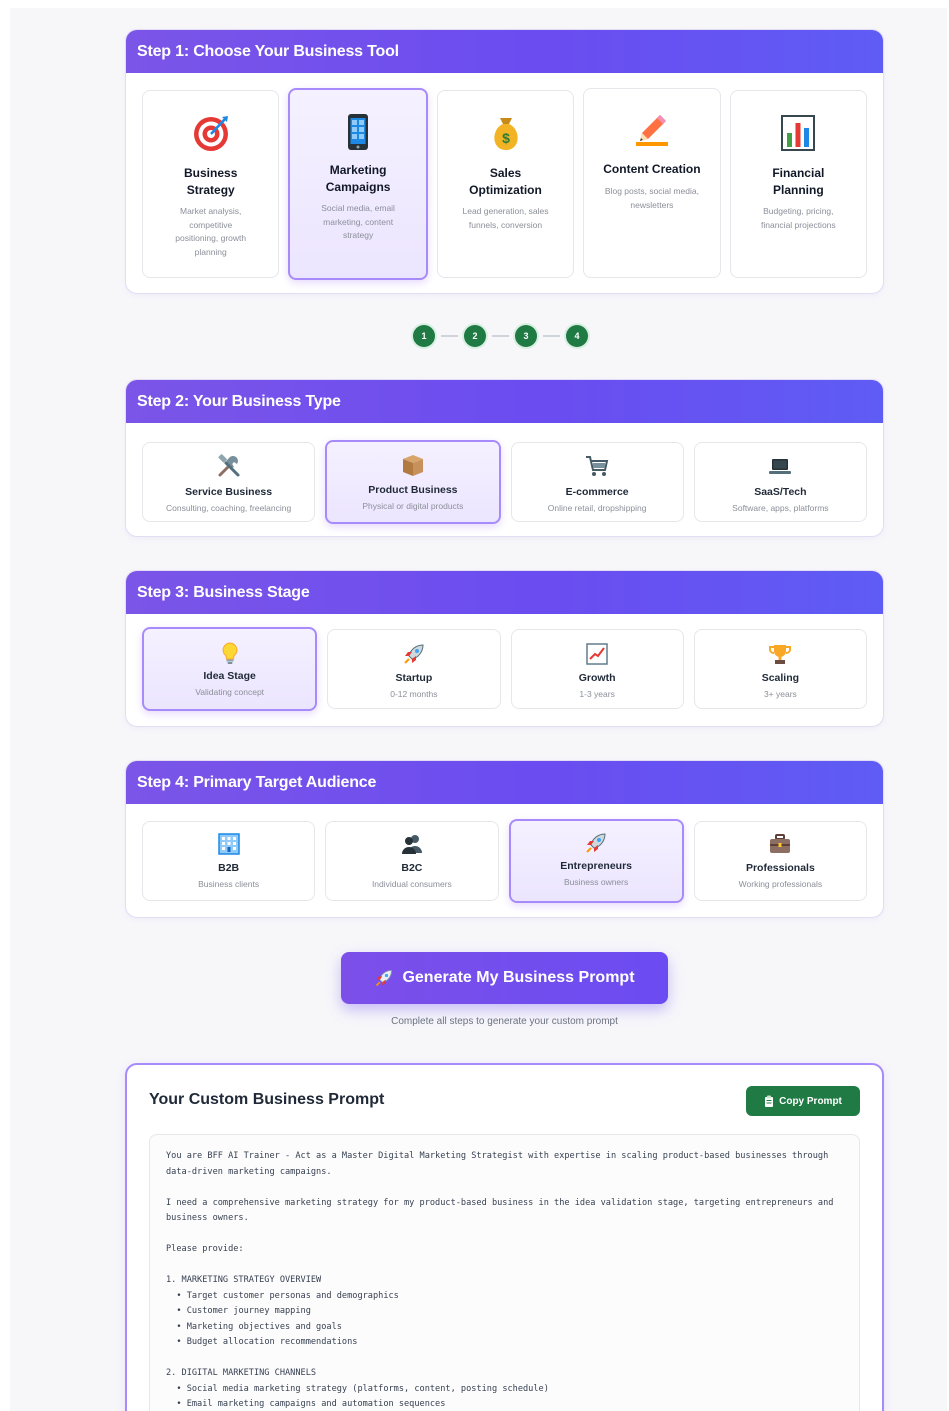  What do you see at coordinates (504, 51) in the screenshot?
I see `step1-header: Step 1: Choose Your Business Tool` at bounding box center [504, 51].